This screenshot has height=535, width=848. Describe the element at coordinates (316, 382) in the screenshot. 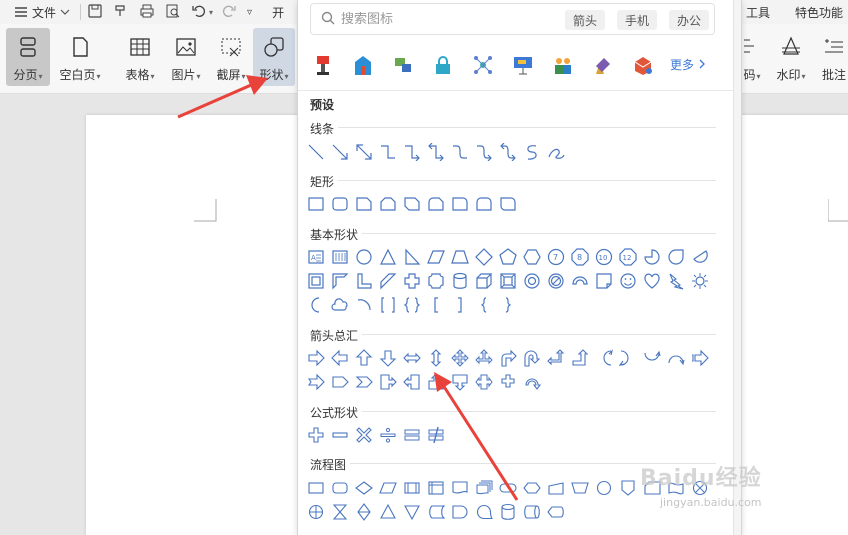

I see `notched-right-arrow-shape` at that location.